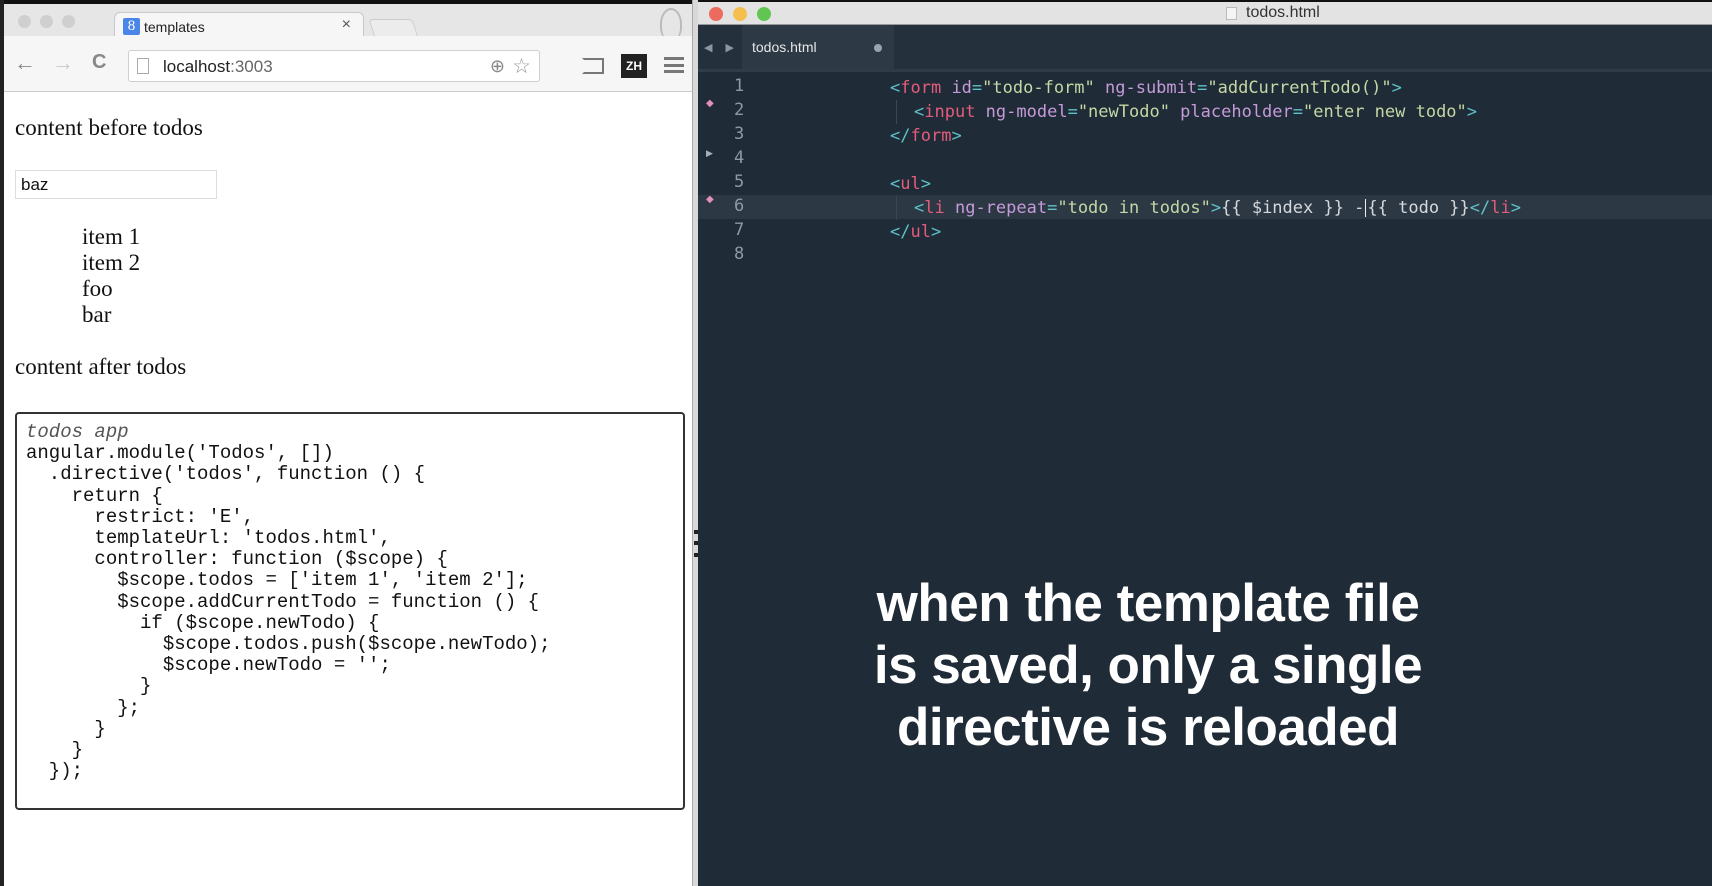 Image resolution: width=1712 pixels, height=886 pixels. I want to click on editor-window-title: todos.html, so click(1283, 12).